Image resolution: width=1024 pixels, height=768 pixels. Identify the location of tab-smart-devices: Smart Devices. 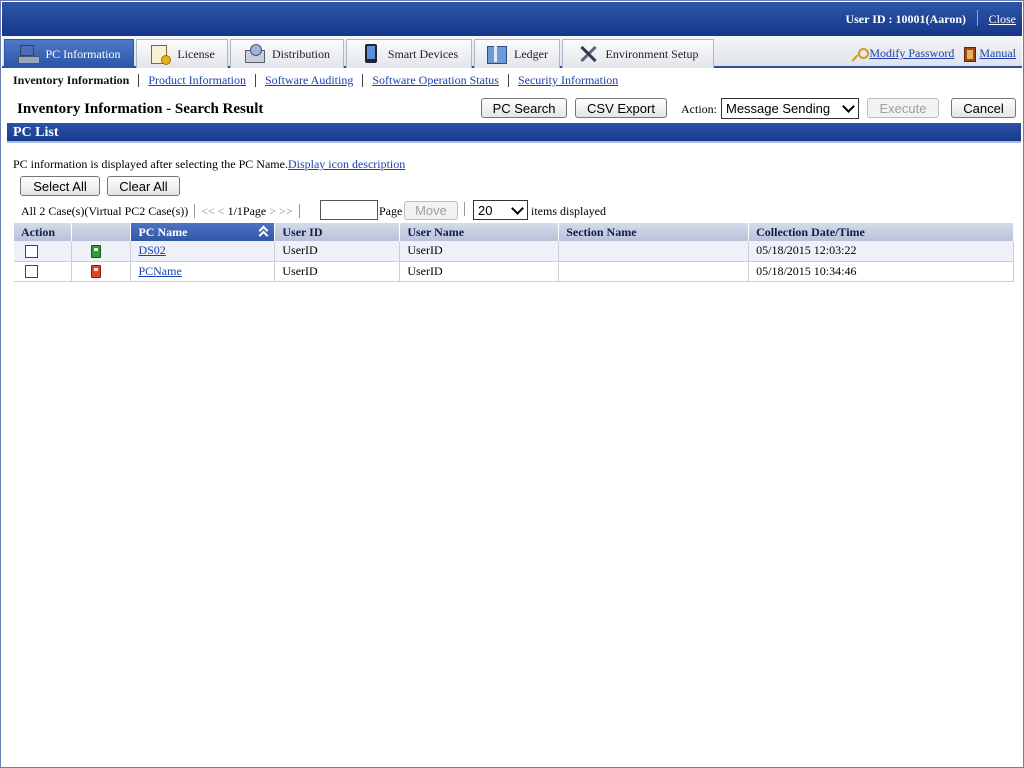
(409, 53).